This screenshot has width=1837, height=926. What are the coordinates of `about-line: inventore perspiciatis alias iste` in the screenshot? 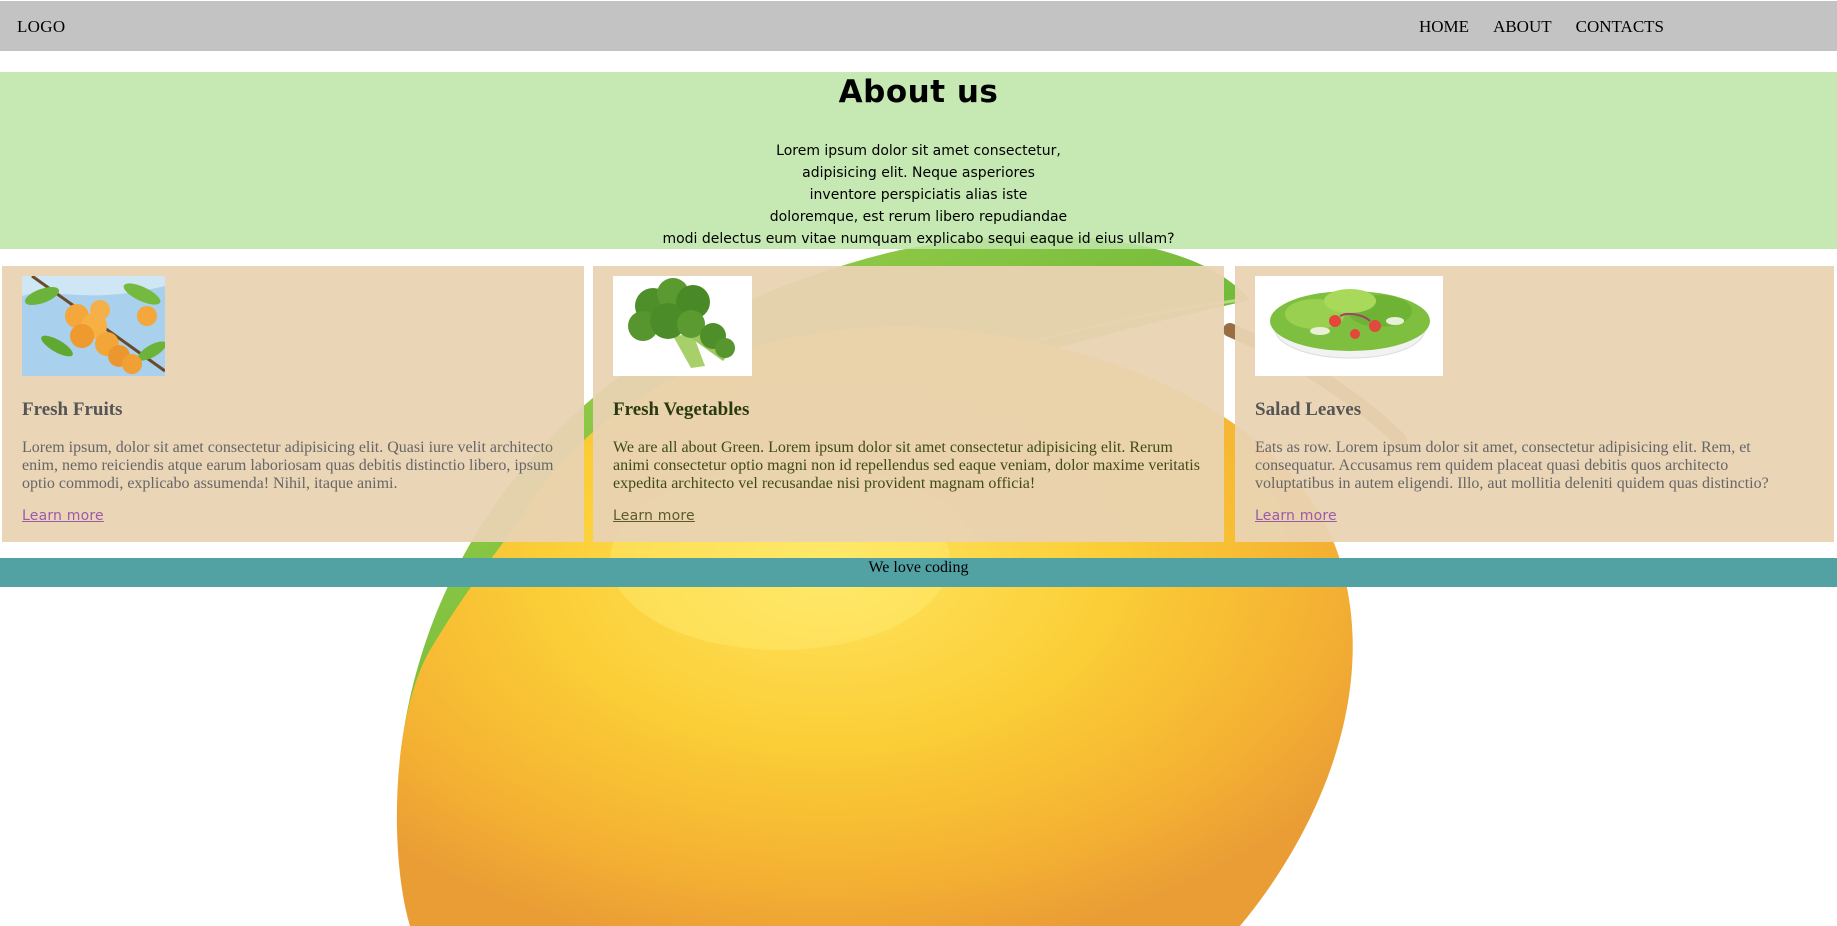 It's located at (918, 195).